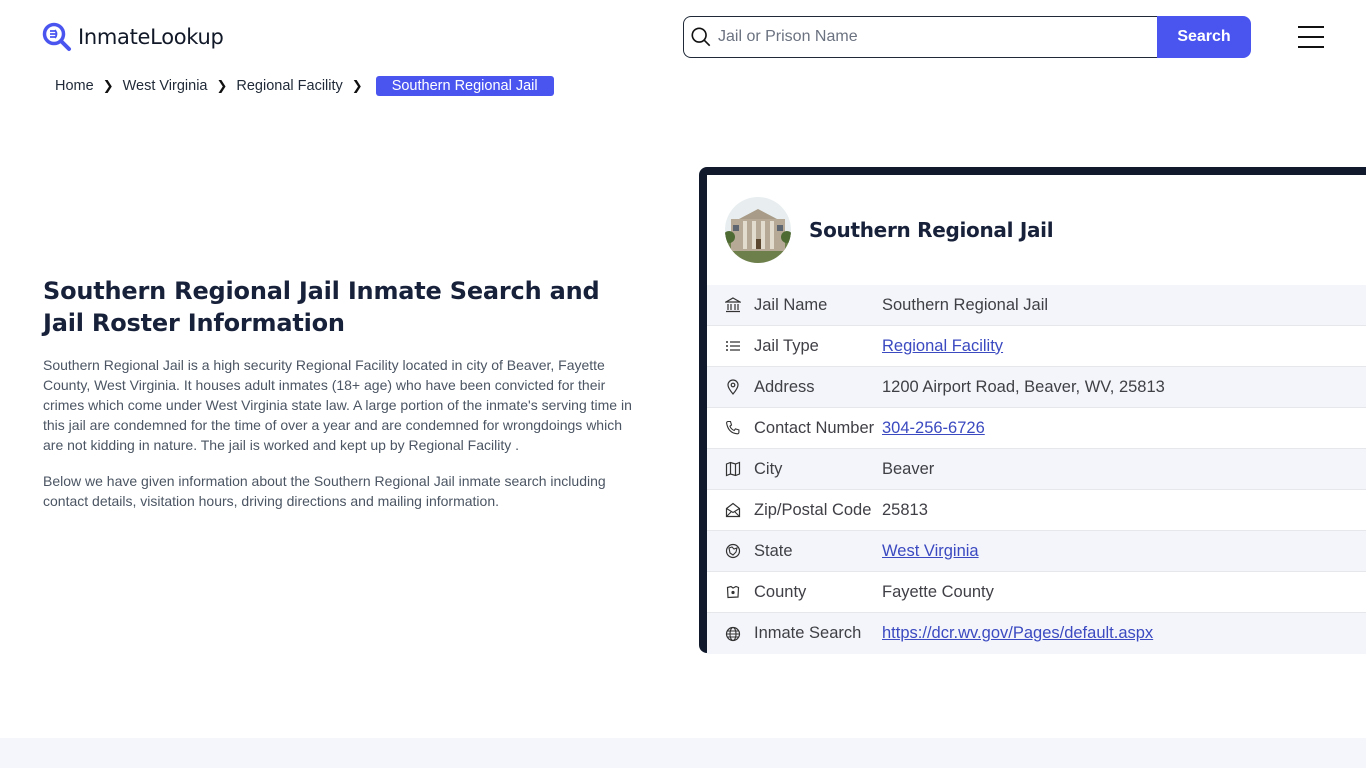  Describe the element at coordinates (1036, 510) in the screenshot. I see `info-row-zip: Zip/Postal Code 25813` at that location.